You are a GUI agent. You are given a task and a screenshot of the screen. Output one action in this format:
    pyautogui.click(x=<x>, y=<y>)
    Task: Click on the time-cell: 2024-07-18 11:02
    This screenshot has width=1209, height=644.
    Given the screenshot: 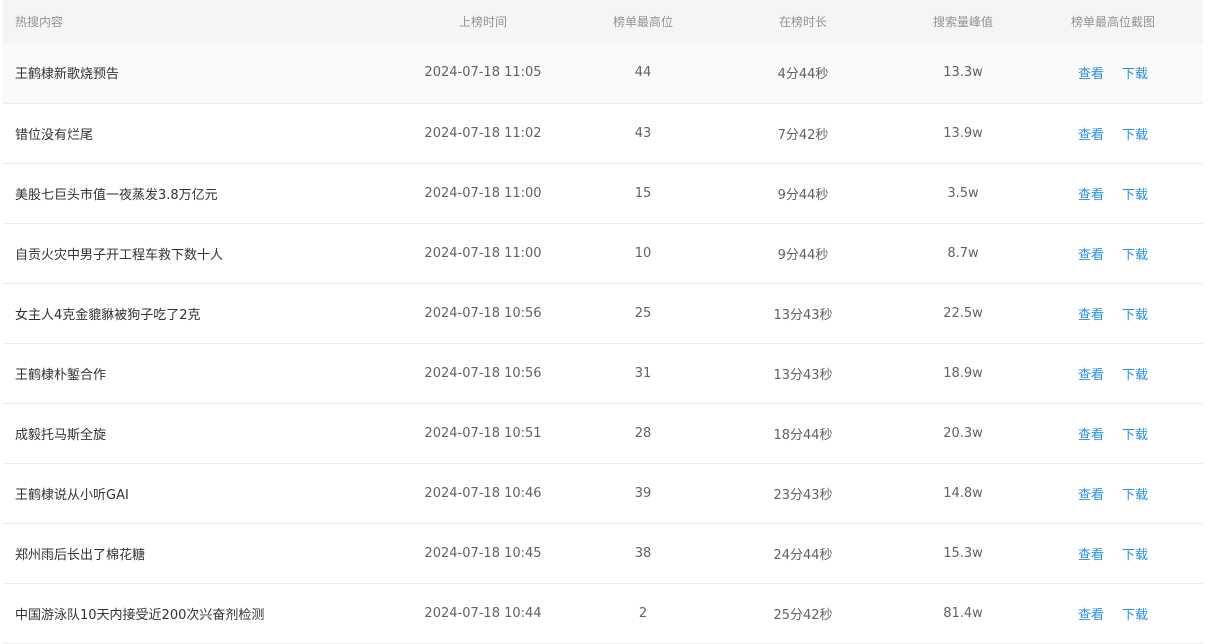 What is the action you would take?
    pyautogui.click(x=483, y=133)
    